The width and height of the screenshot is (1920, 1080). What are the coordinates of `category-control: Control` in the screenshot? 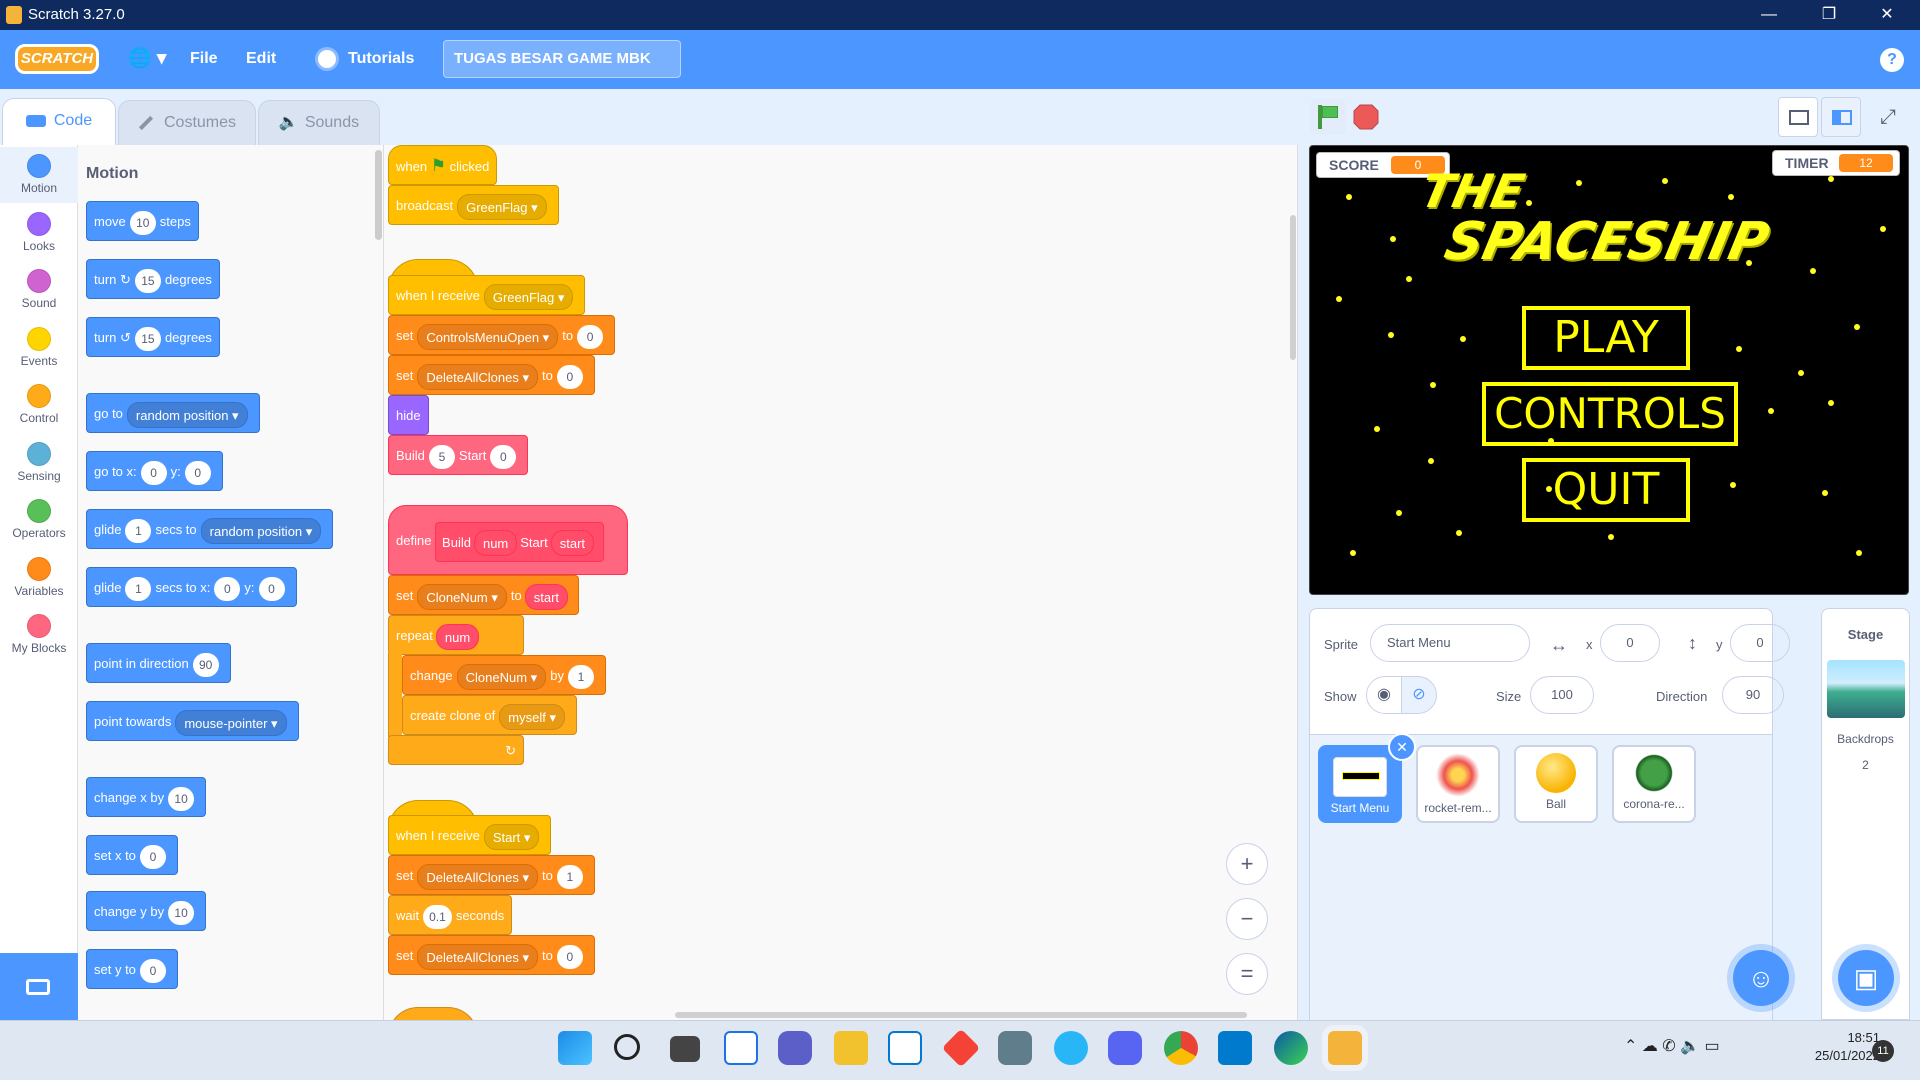 It's located at (39, 405).